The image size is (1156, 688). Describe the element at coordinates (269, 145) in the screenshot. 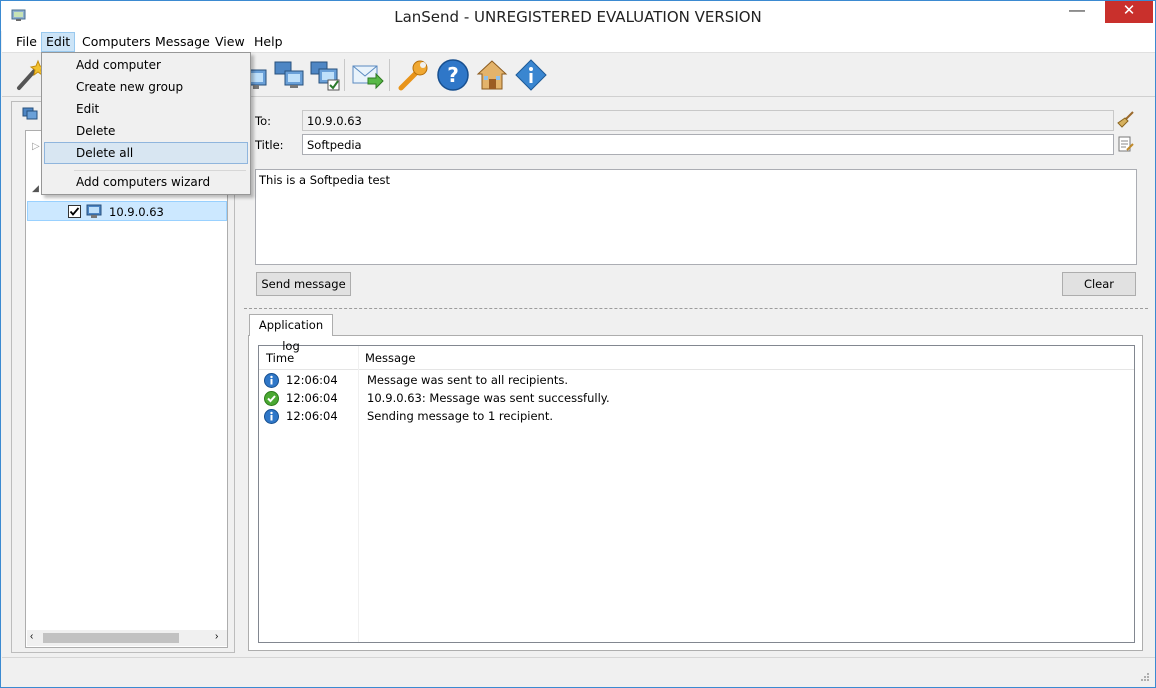

I see `title-label: Title:` at that location.